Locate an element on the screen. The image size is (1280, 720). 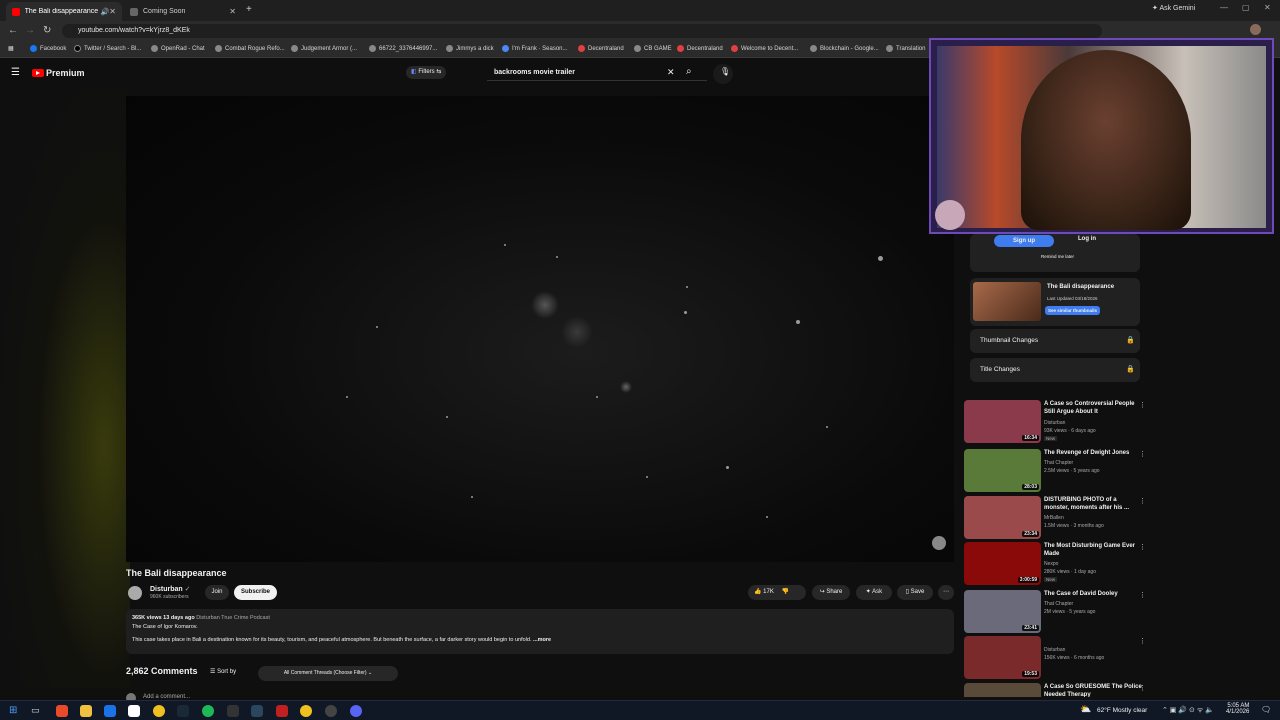
youtube-logo: Premium is located at coordinates (58, 73).